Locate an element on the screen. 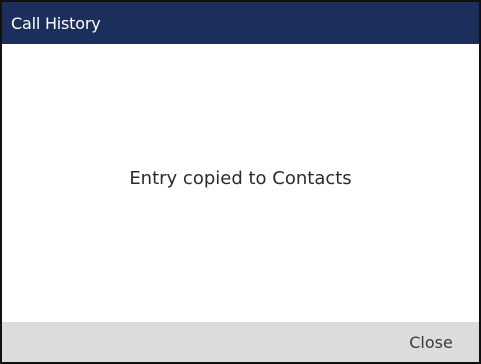  confirmation-message: Entry copied to Contacts is located at coordinates (240, 178).